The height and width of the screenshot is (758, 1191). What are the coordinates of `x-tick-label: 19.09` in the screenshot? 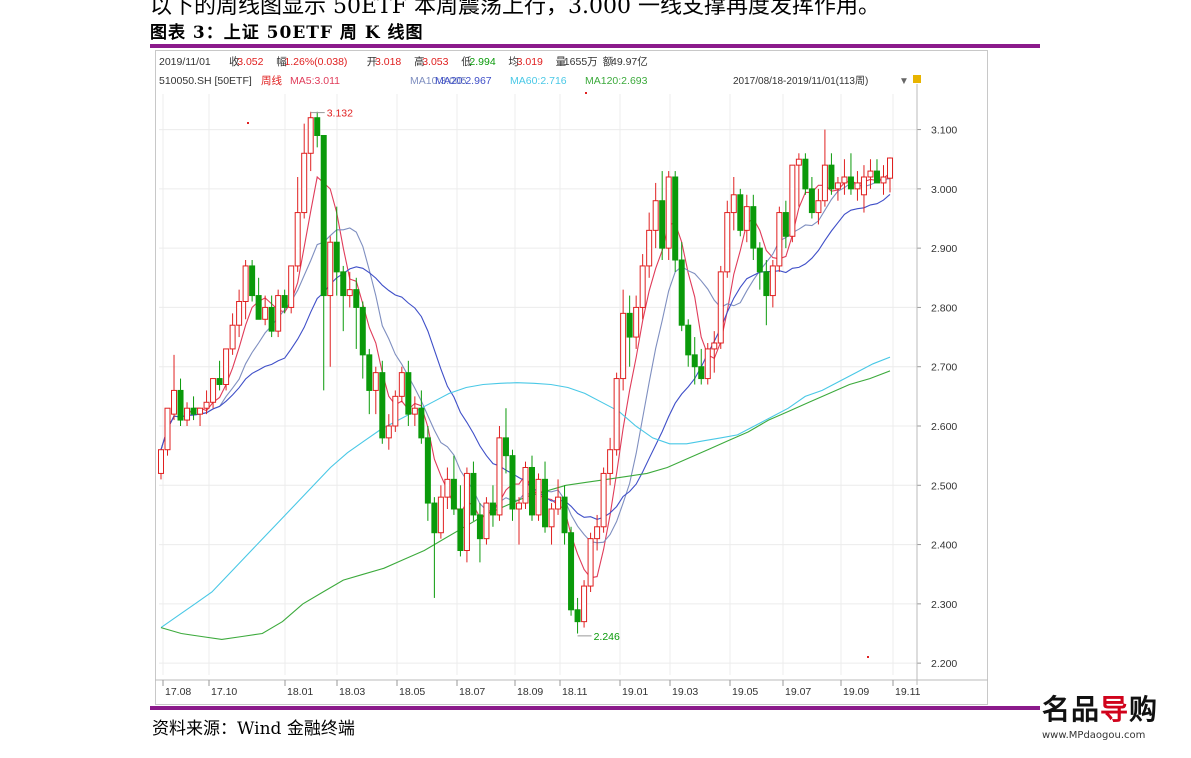 It's located at (856, 692).